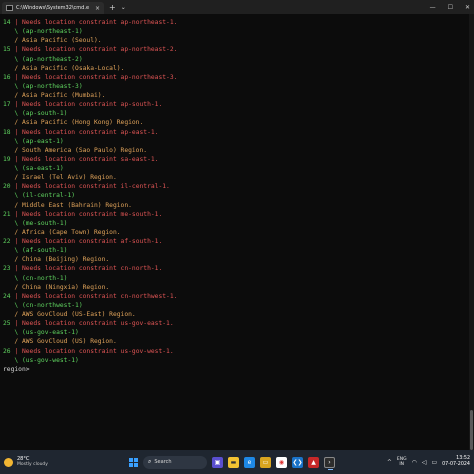 The width and height of the screenshot is (474, 474). What do you see at coordinates (35, 114) in the screenshot?
I see `terminal-line: \ (ap-south-1)` at bounding box center [35, 114].